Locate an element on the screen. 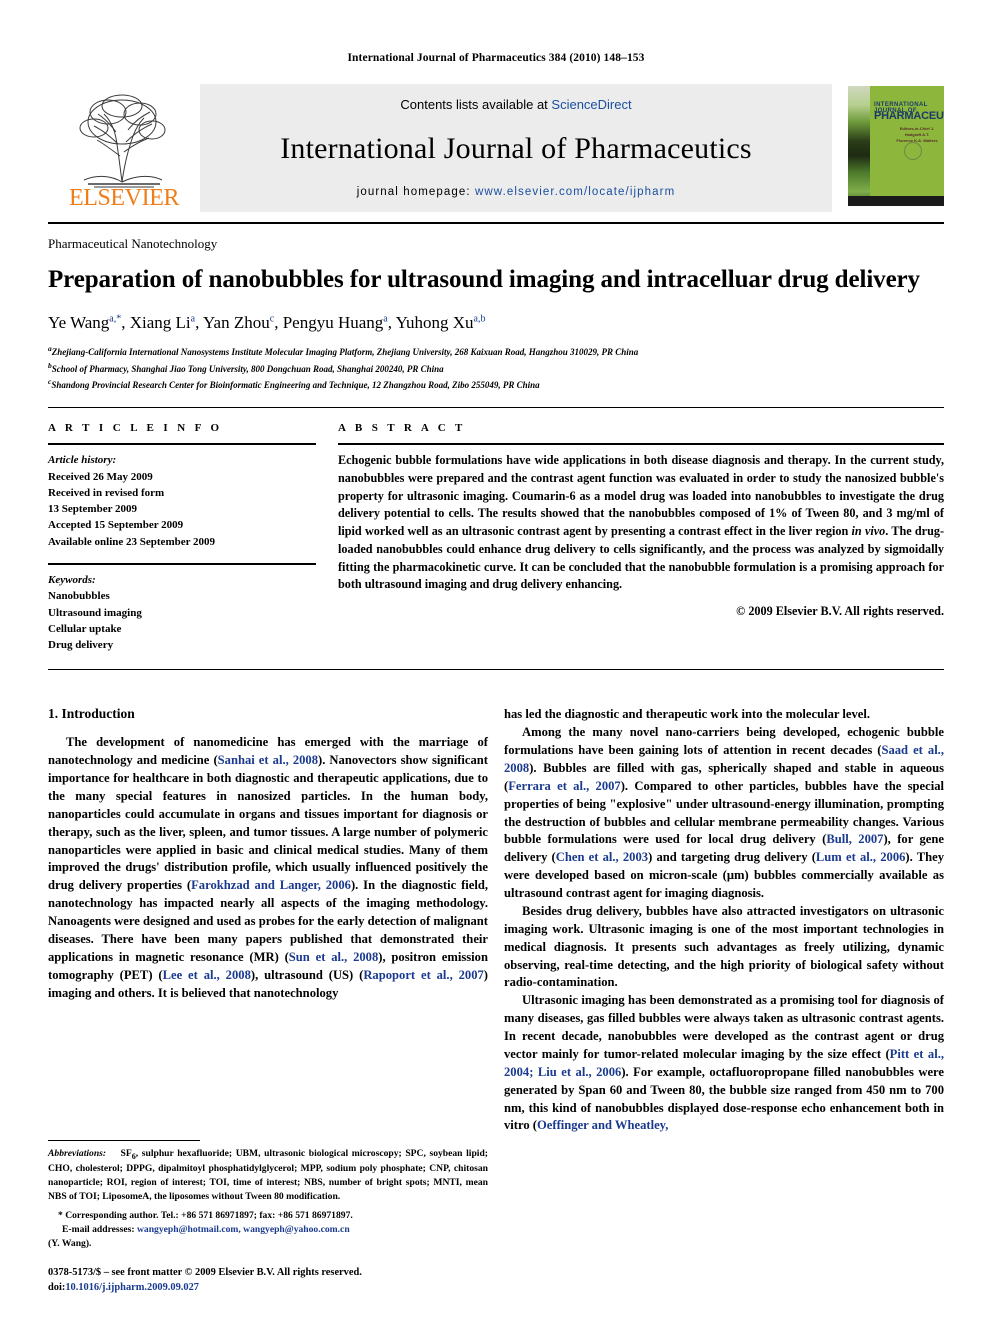 The width and height of the screenshot is (992, 1323). keywords-label: Keywords: is located at coordinates (72, 580).